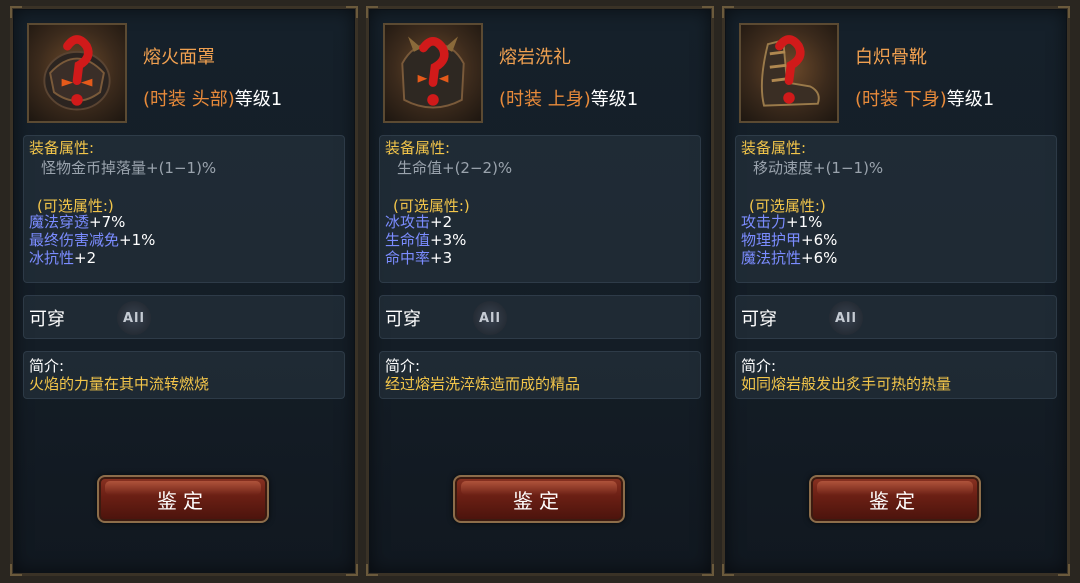  What do you see at coordinates (408, 240) in the screenshot?
I see `opt-name: 生命值` at bounding box center [408, 240].